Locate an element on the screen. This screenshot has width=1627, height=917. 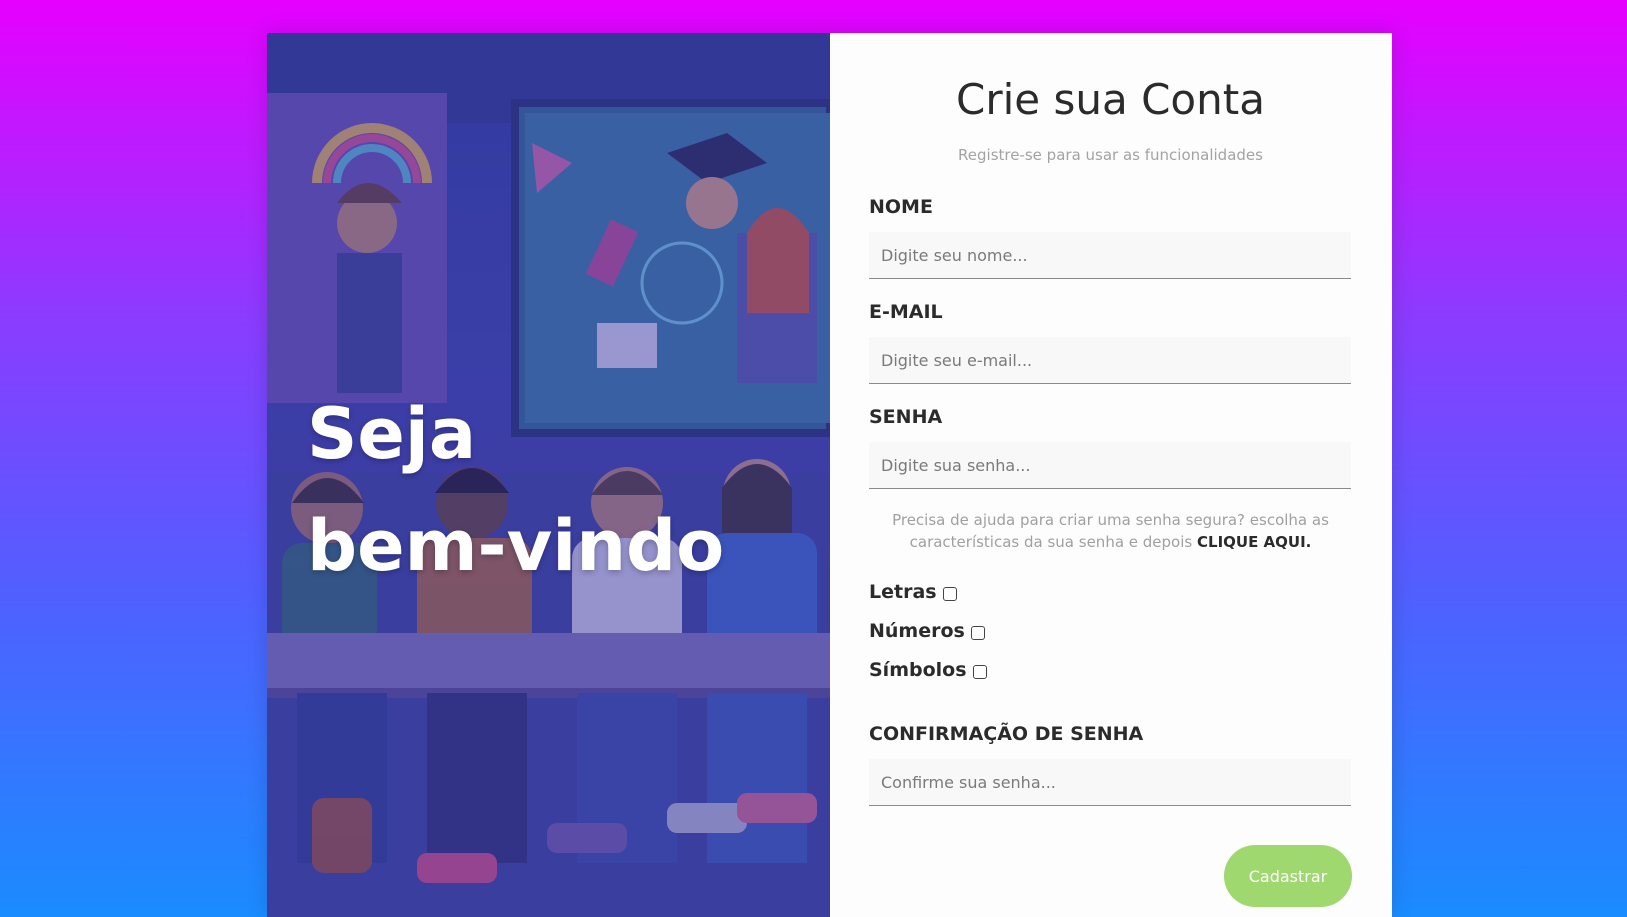
email-label: E-MAIL is located at coordinates (906, 312).